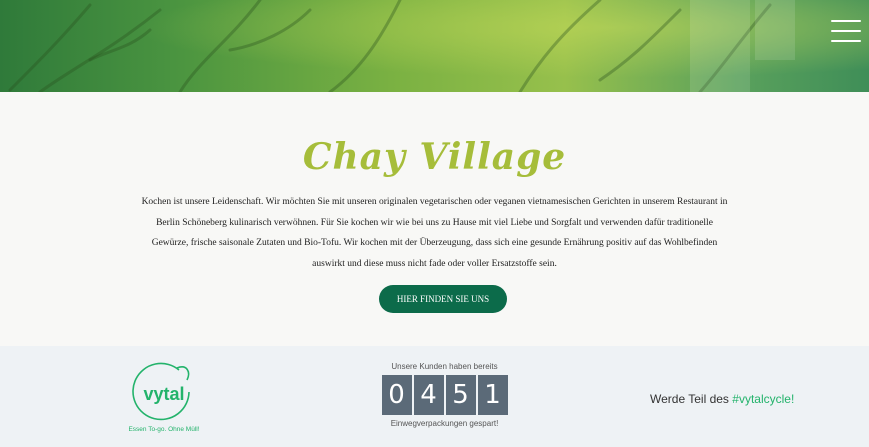 The height and width of the screenshot is (447, 869). Describe the element at coordinates (443, 299) in the screenshot. I see `find-us-button: HIER FINDEN SIE UNS` at that location.